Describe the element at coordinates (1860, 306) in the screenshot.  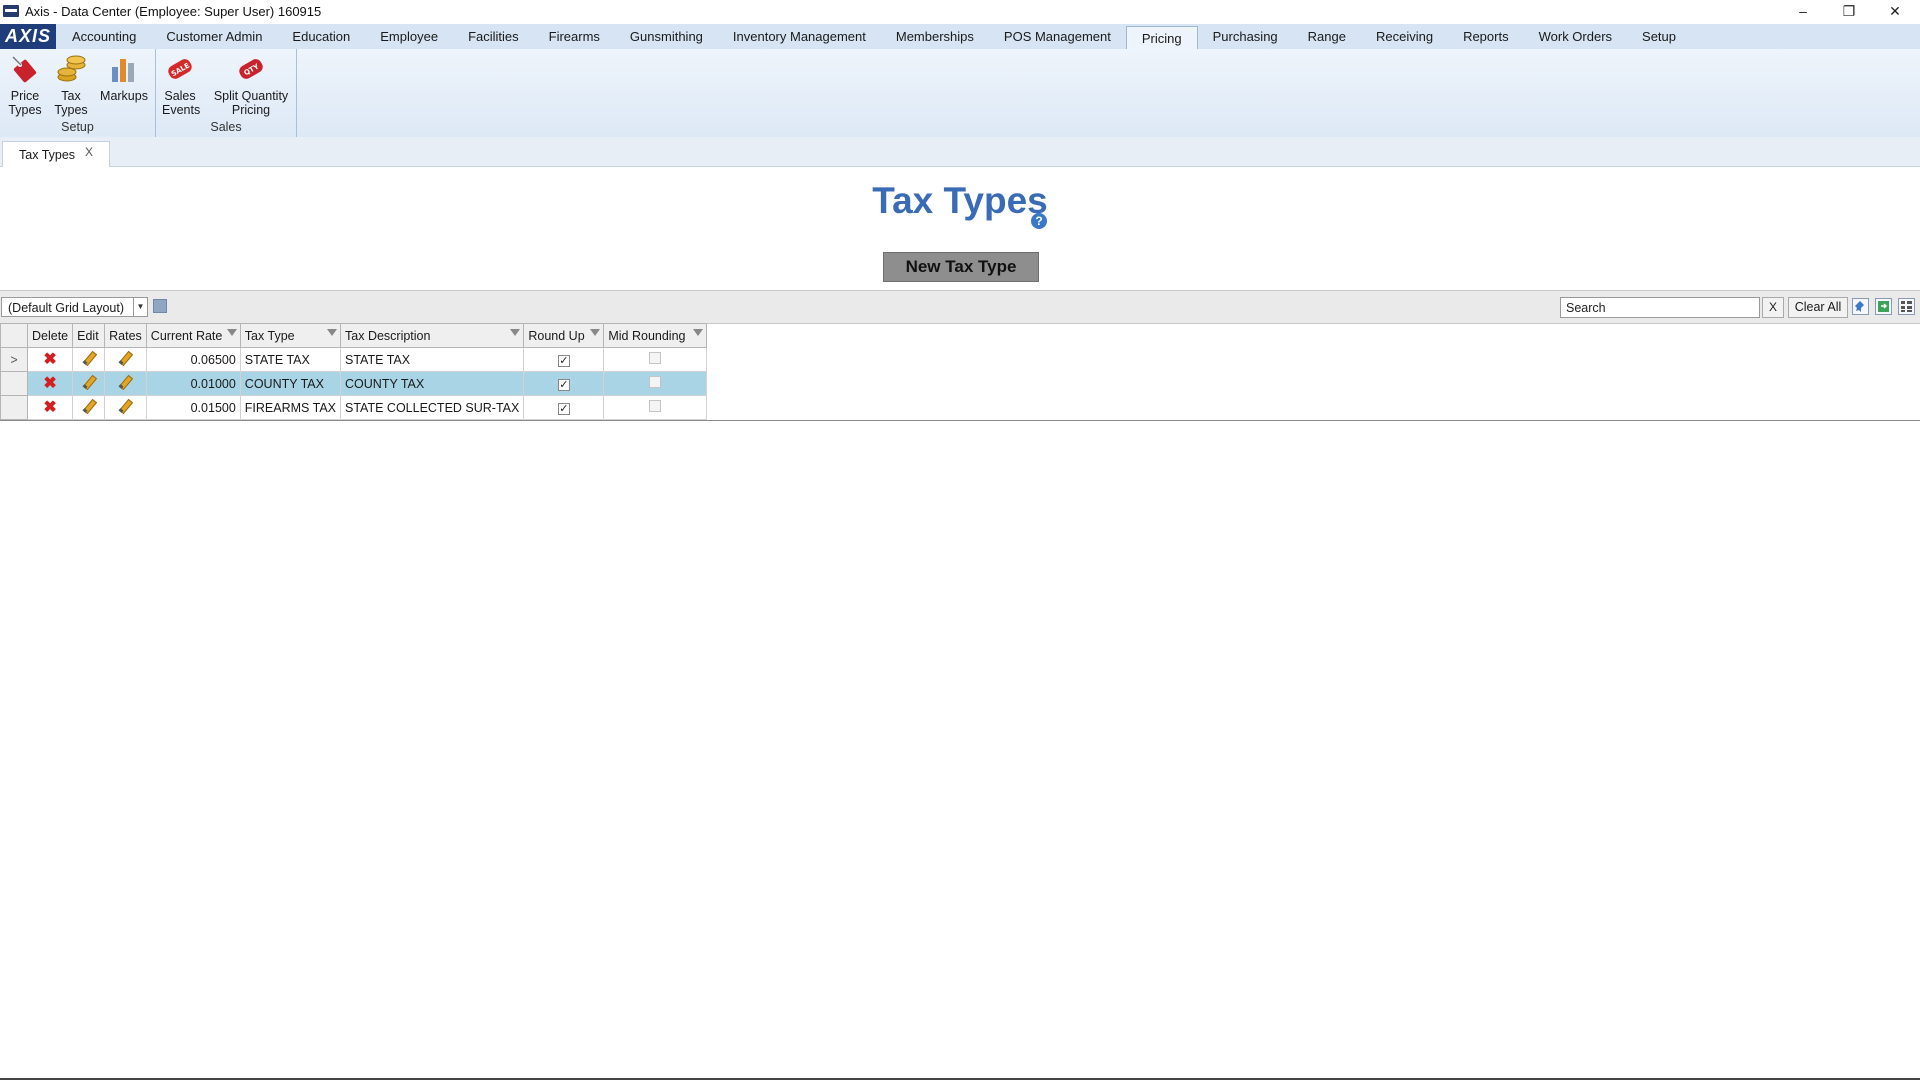
I see `pin-icon` at that location.